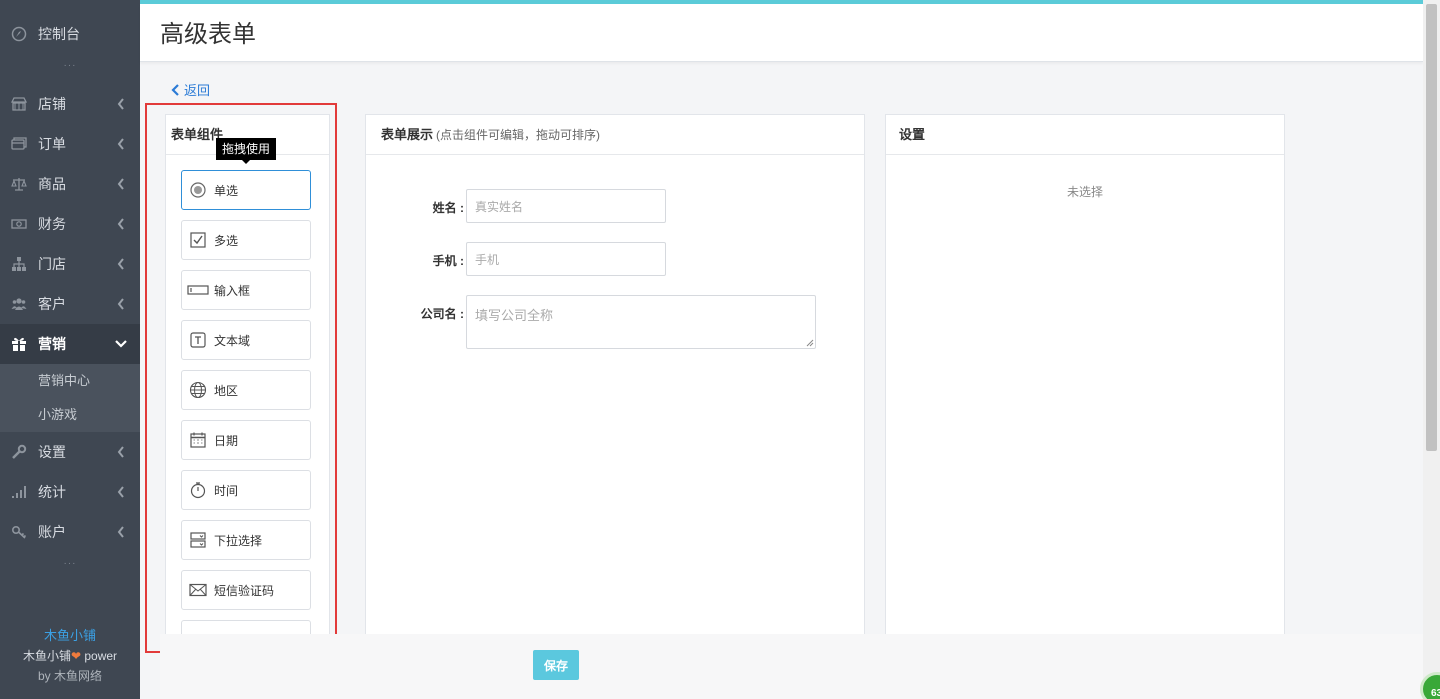 The width and height of the screenshot is (1440, 699). What do you see at coordinates (99, 656) in the screenshot?
I see `brand-power-text: power` at bounding box center [99, 656].